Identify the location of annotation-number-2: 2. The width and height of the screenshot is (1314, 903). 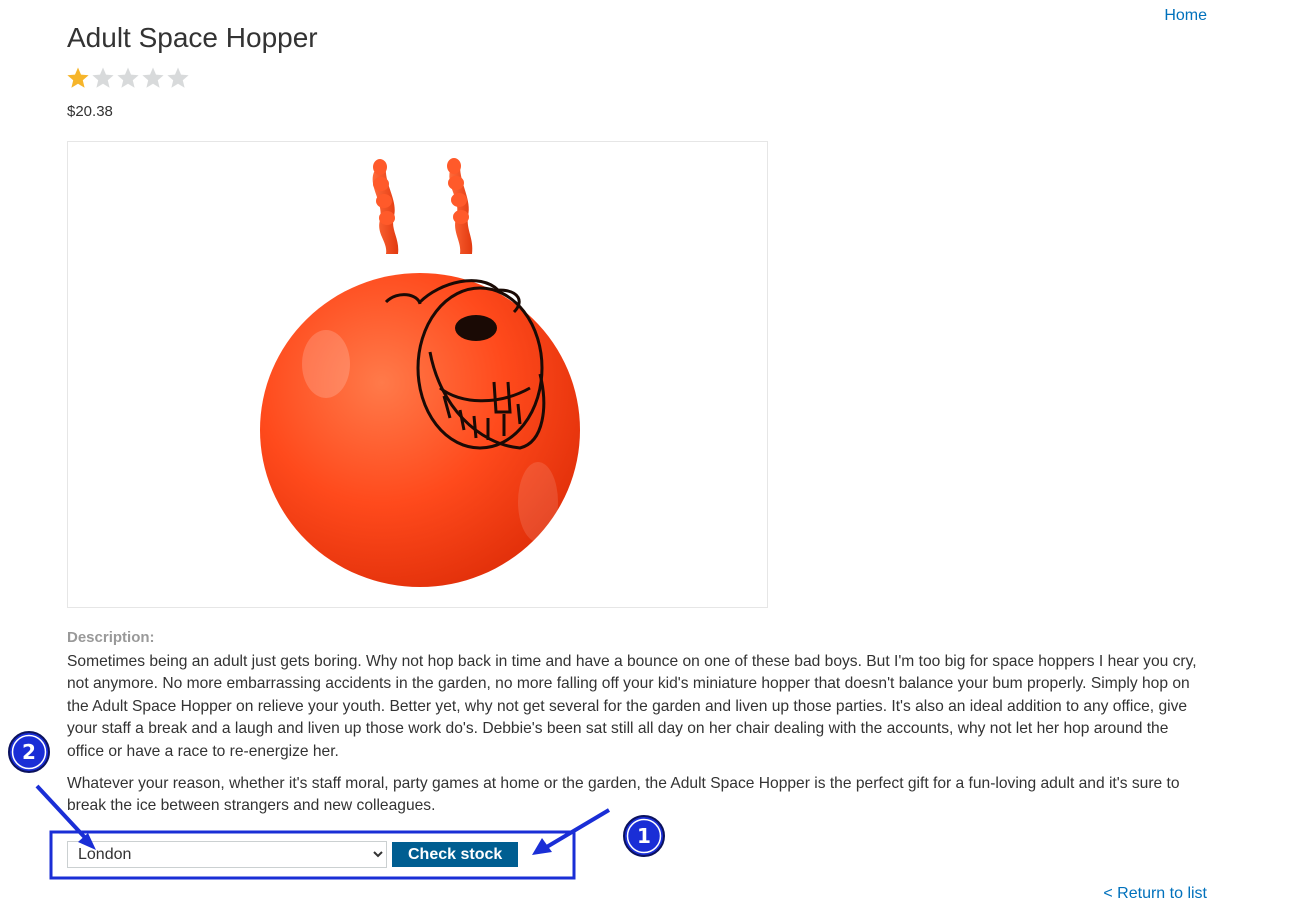
(29, 752).